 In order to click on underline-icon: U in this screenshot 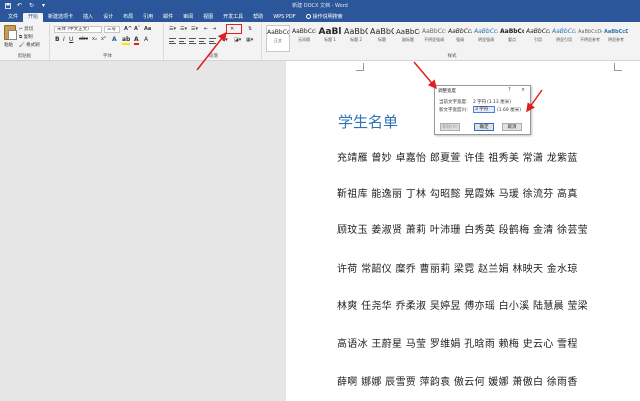, I will do `click(71, 39)`.